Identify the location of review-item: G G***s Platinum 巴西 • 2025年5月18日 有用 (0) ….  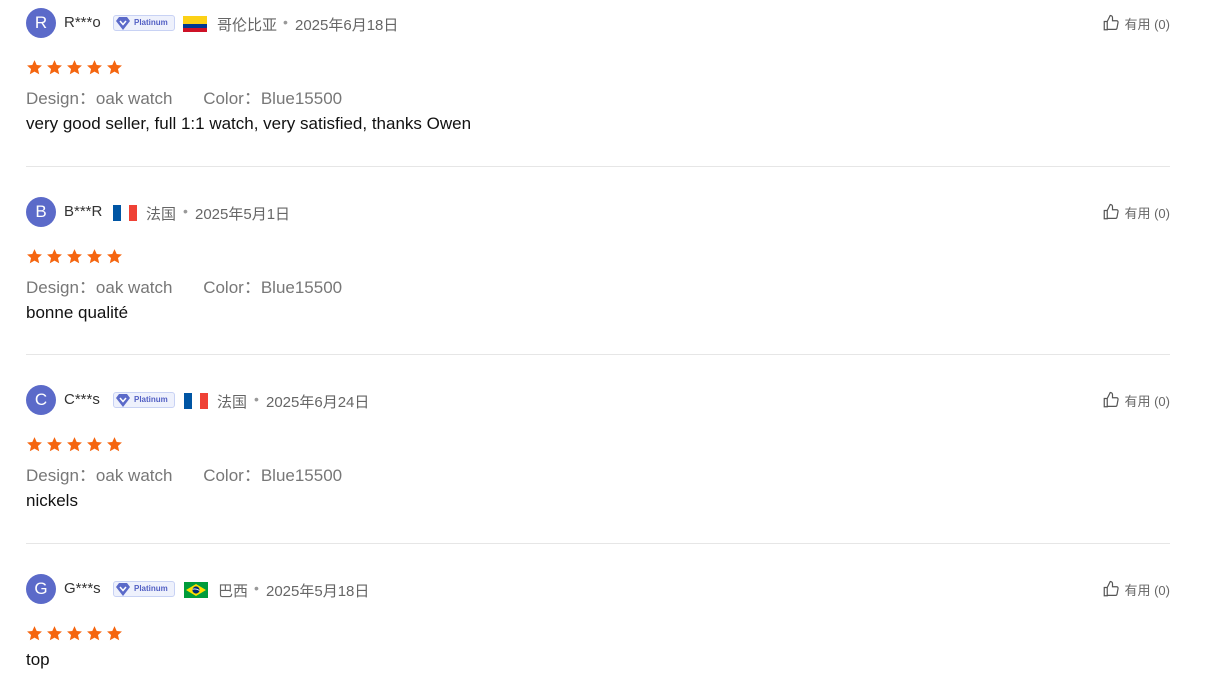
(598, 621).